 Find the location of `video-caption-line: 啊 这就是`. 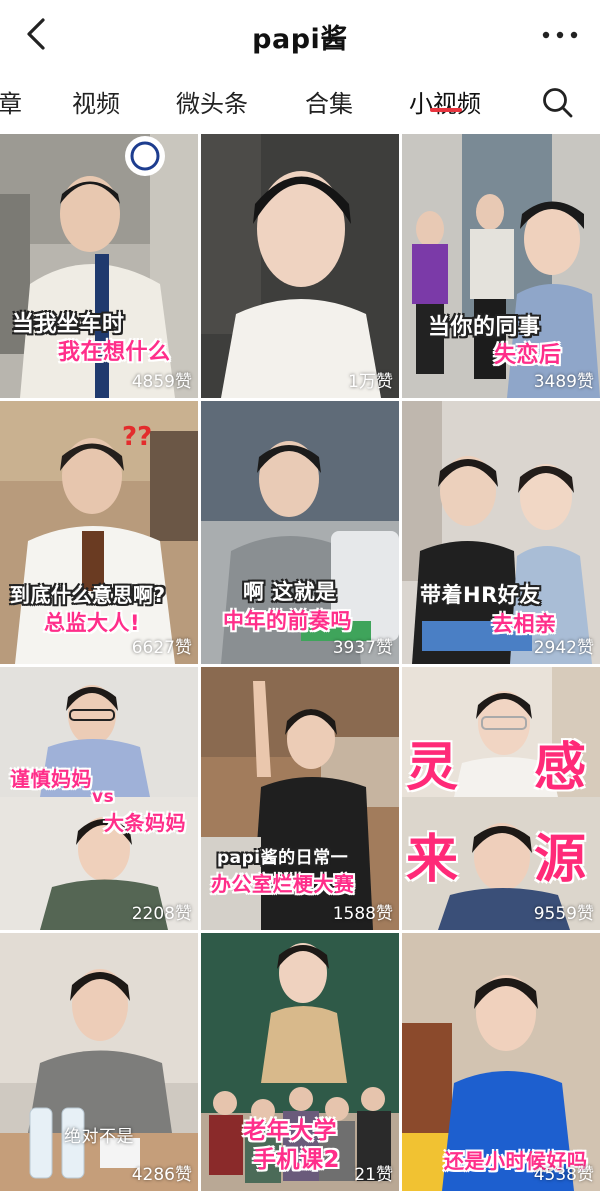

video-caption-line: 啊 这就是 is located at coordinates (290, 592).